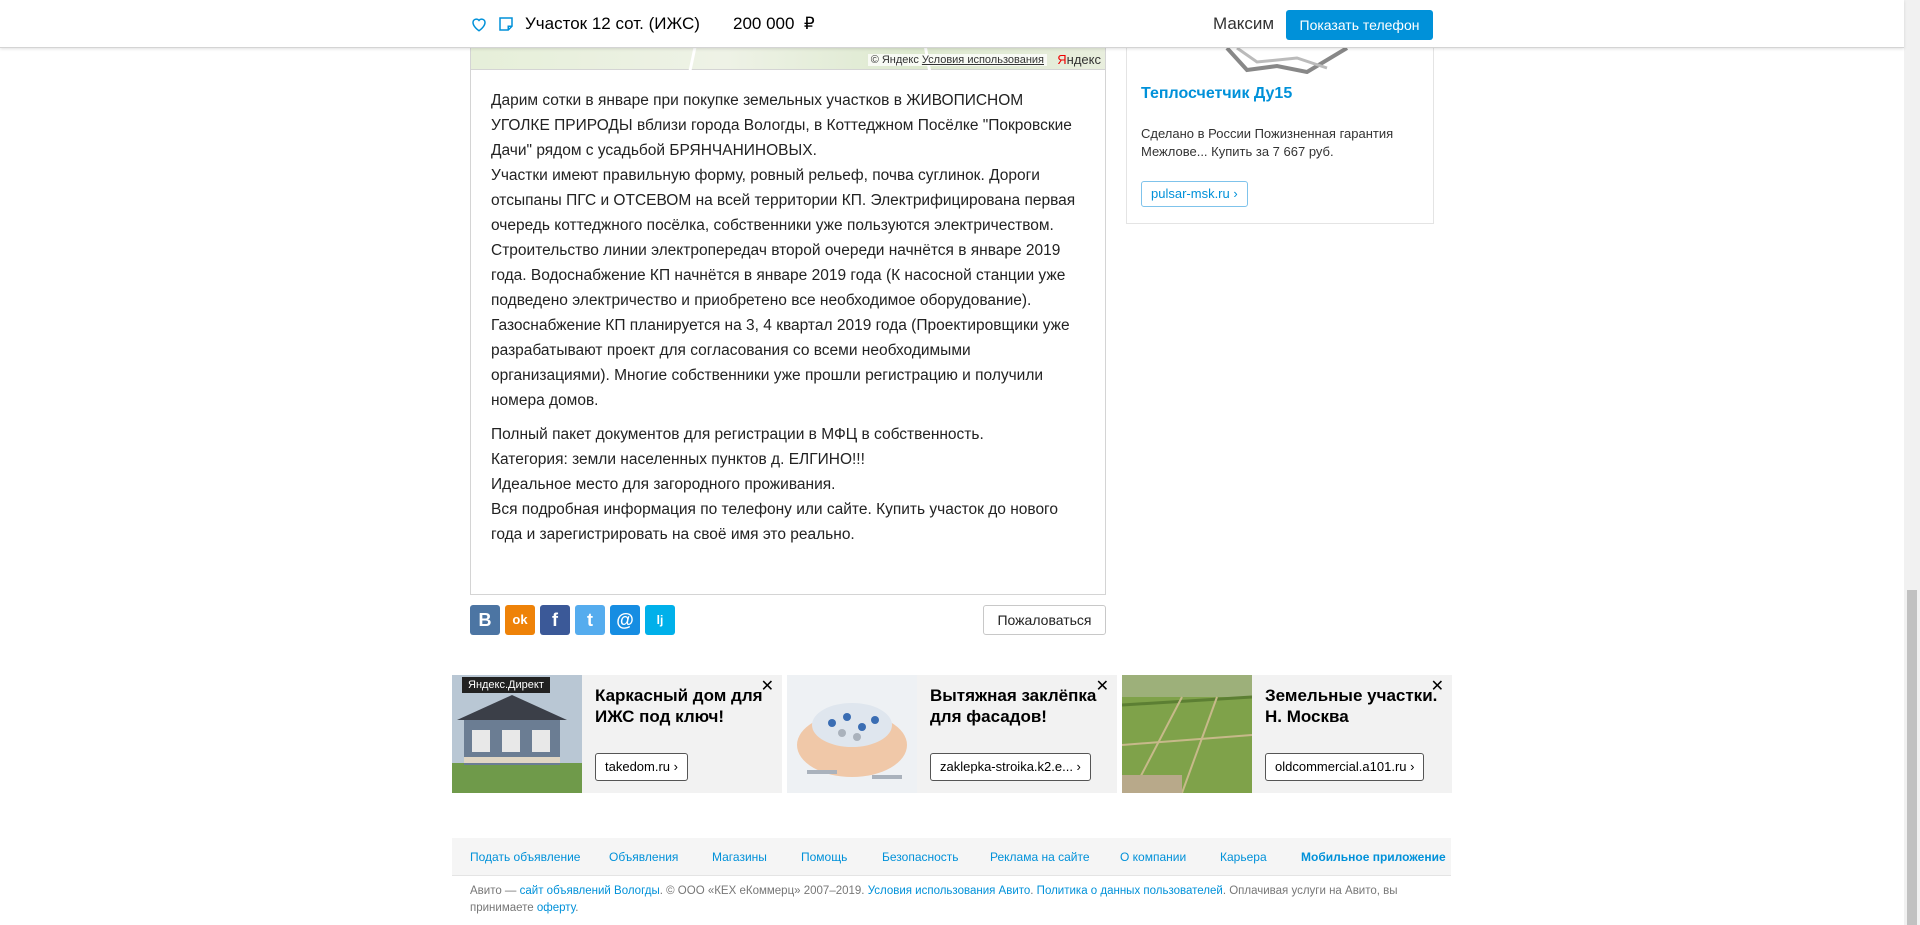  What do you see at coordinates (1243, 24) in the screenshot?
I see `seller-name: Максим` at bounding box center [1243, 24].